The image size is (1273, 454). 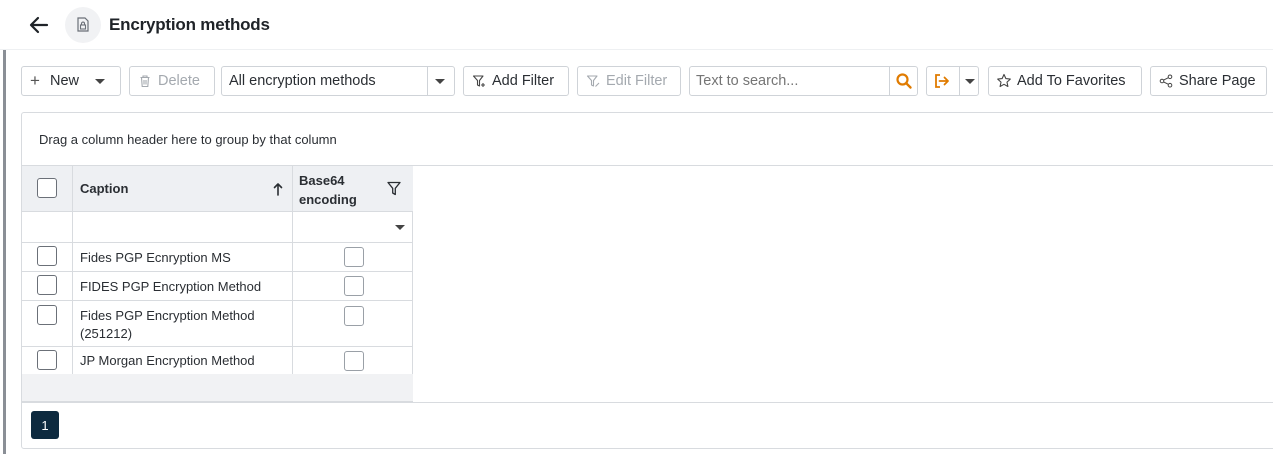 What do you see at coordinates (478, 81) in the screenshot?
I see `add-filter-icon` at bounding box center [478, 81].